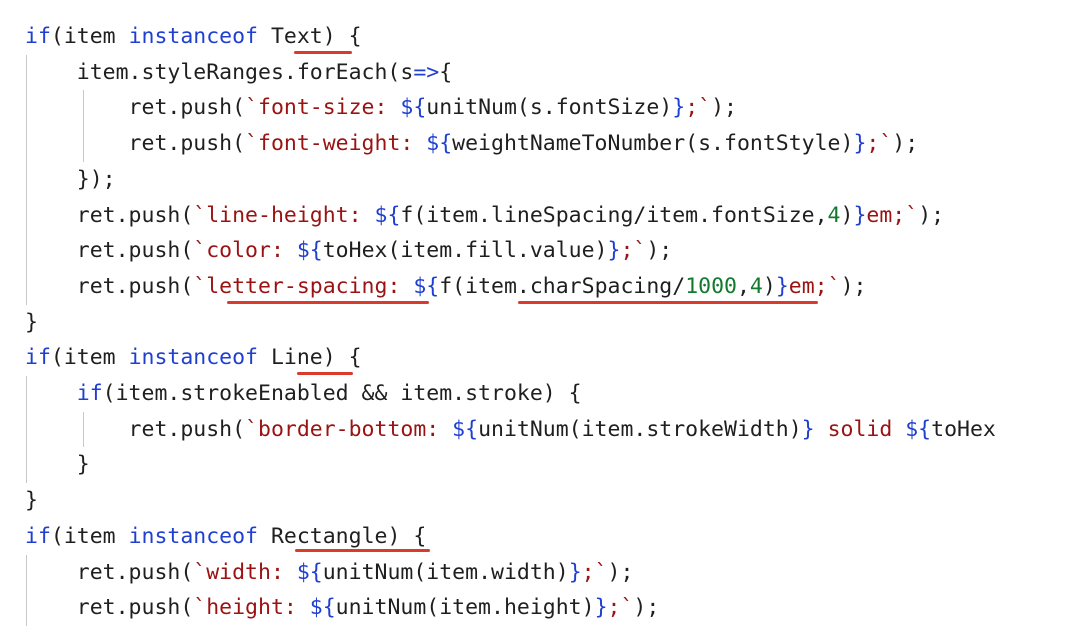 This screenshot has height=630, width=1074. What do you see at coordinates (743, 286) in the screenshot?
I see `code-token: ,` at bounding box center [743, 286].